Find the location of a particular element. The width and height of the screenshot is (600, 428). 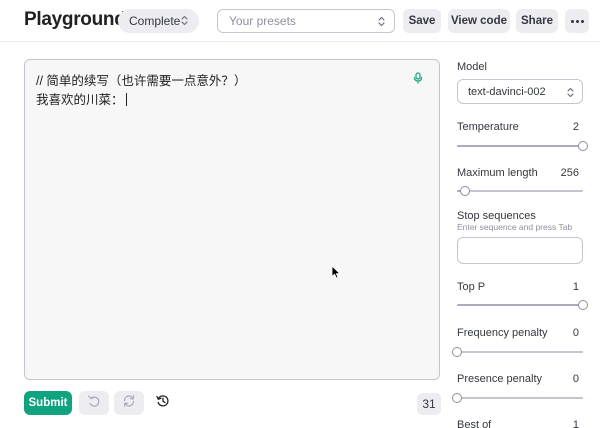

text-caret is located at coordinates (126, 99).